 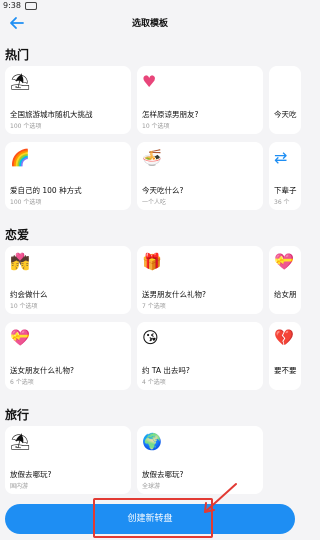 What do you see at coordinates (282, 202) in the screenshot?
I see `card-subtitle: 36 个` at bounding box center [282, 202].